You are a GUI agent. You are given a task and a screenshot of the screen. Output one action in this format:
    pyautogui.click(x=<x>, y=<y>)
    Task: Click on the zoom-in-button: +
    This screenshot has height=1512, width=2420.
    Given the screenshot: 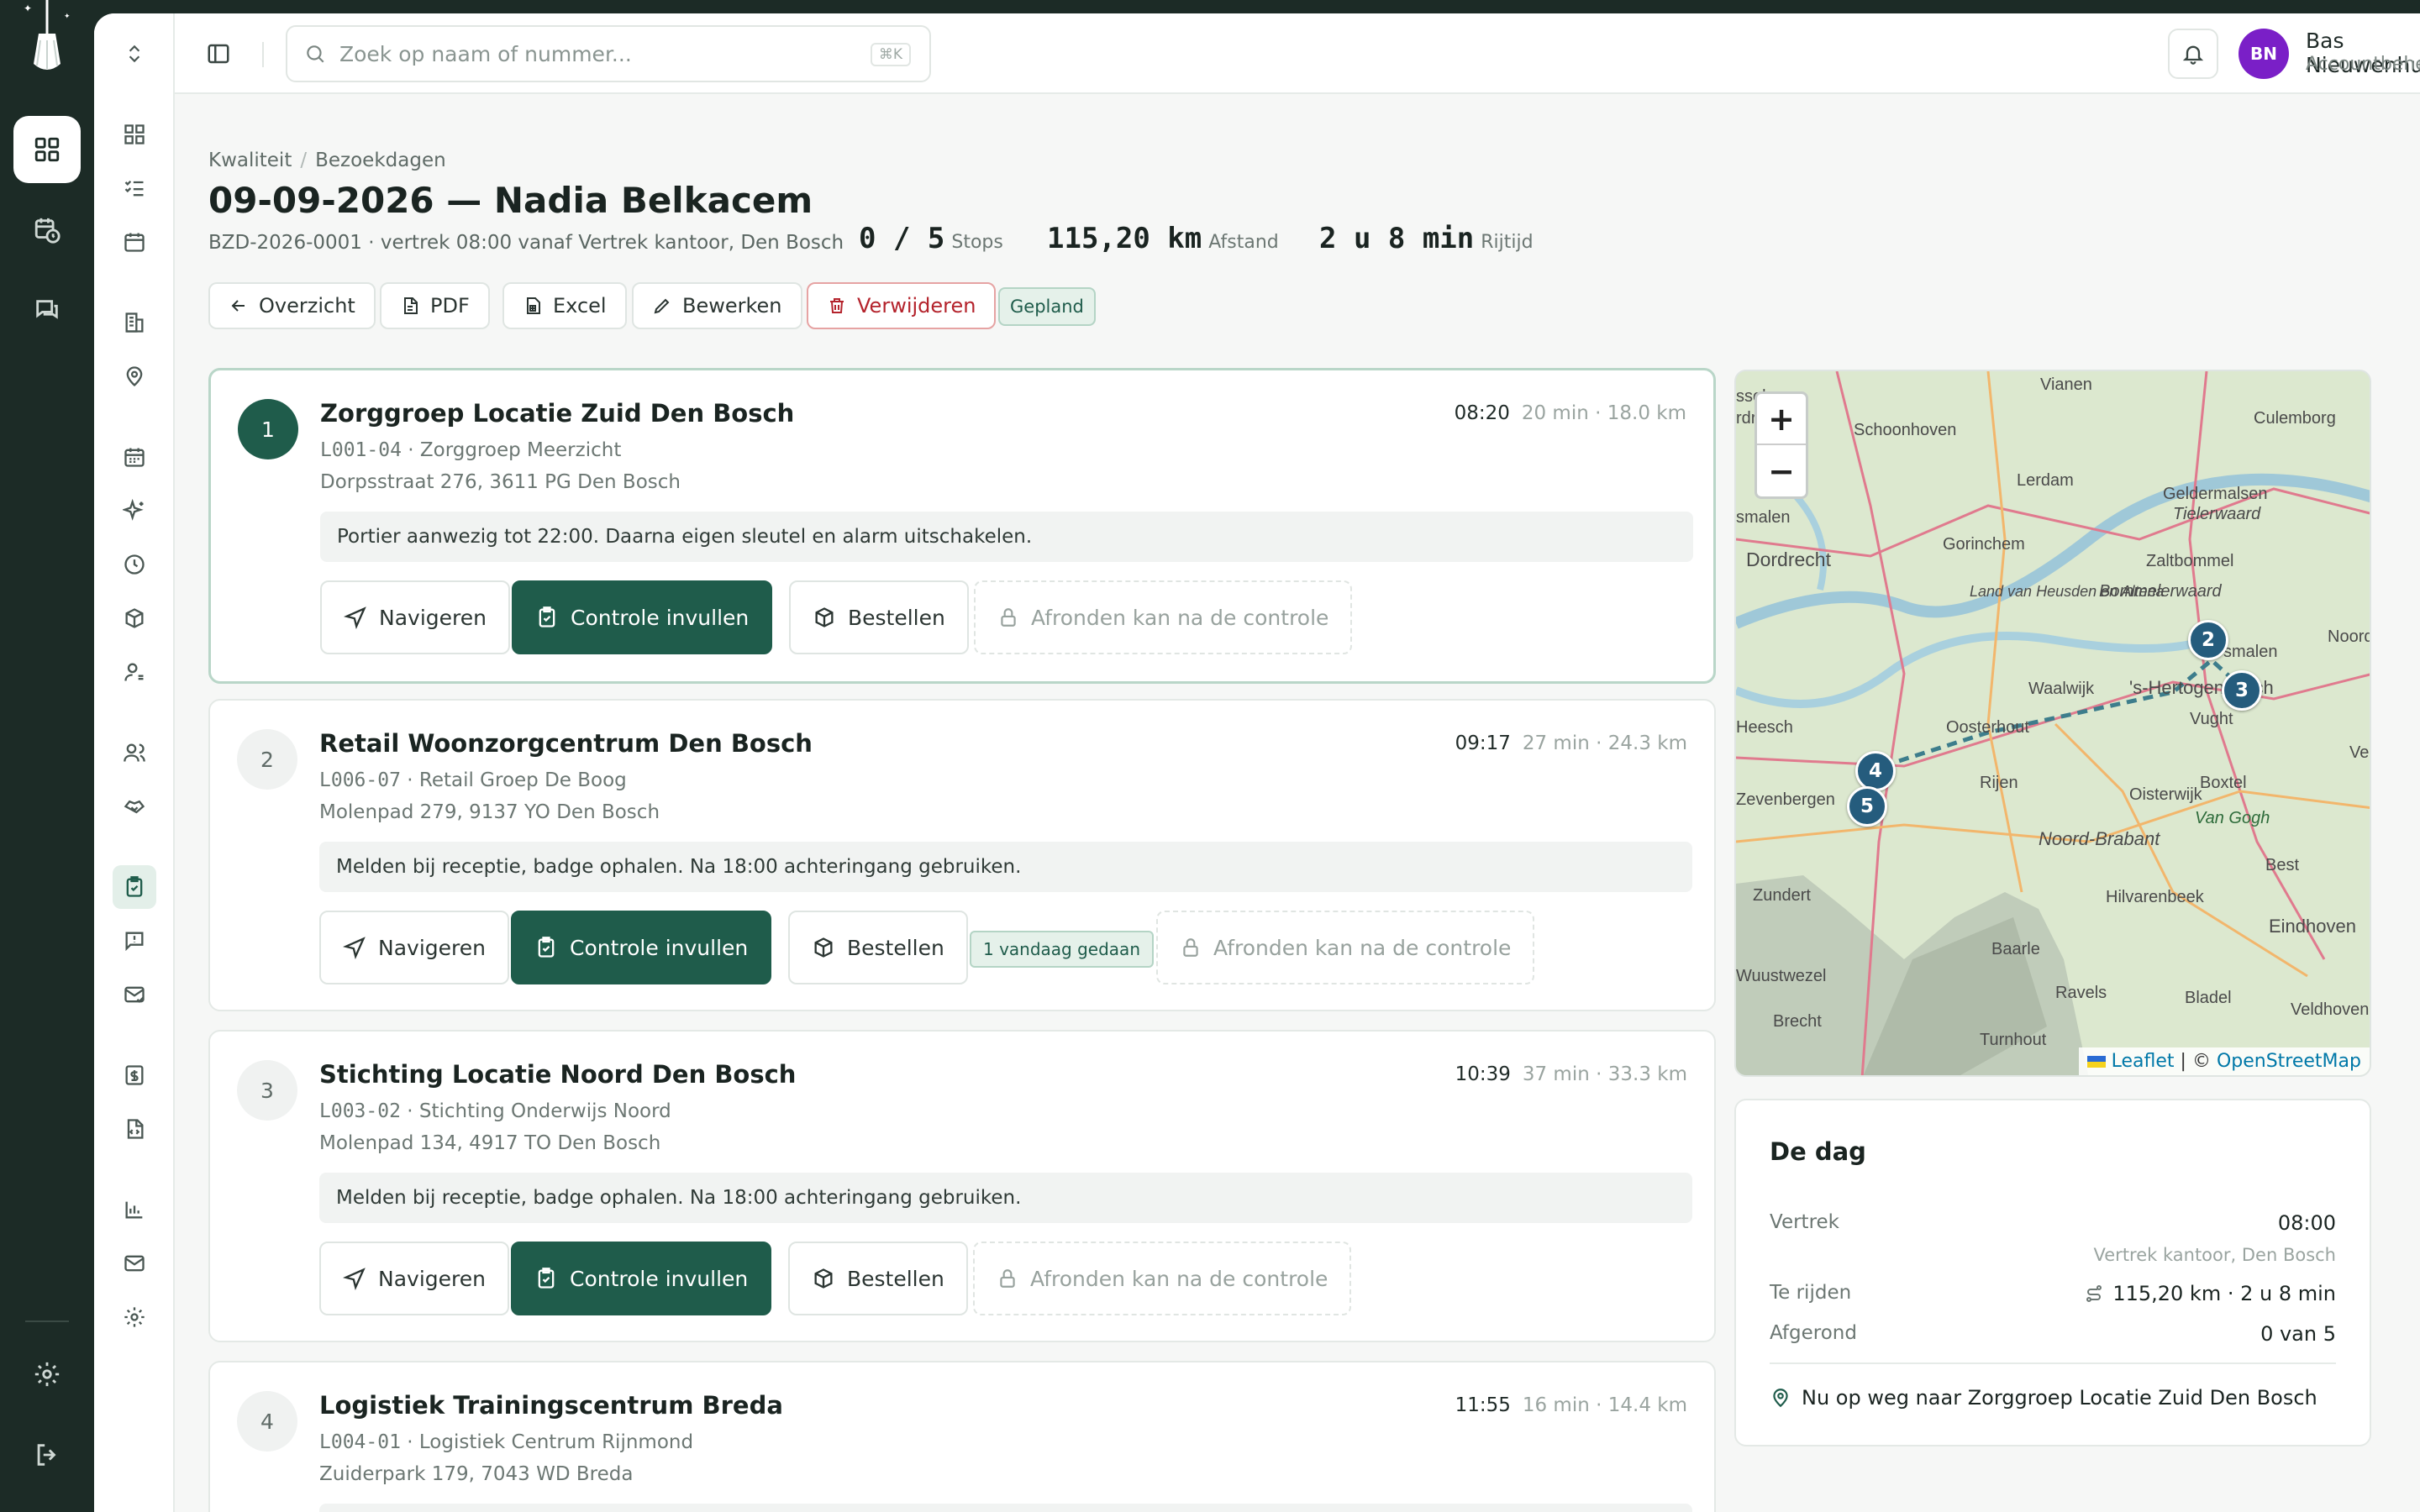 What is the action you would take?
    pyautogui.click(x=1782, y=419)
    